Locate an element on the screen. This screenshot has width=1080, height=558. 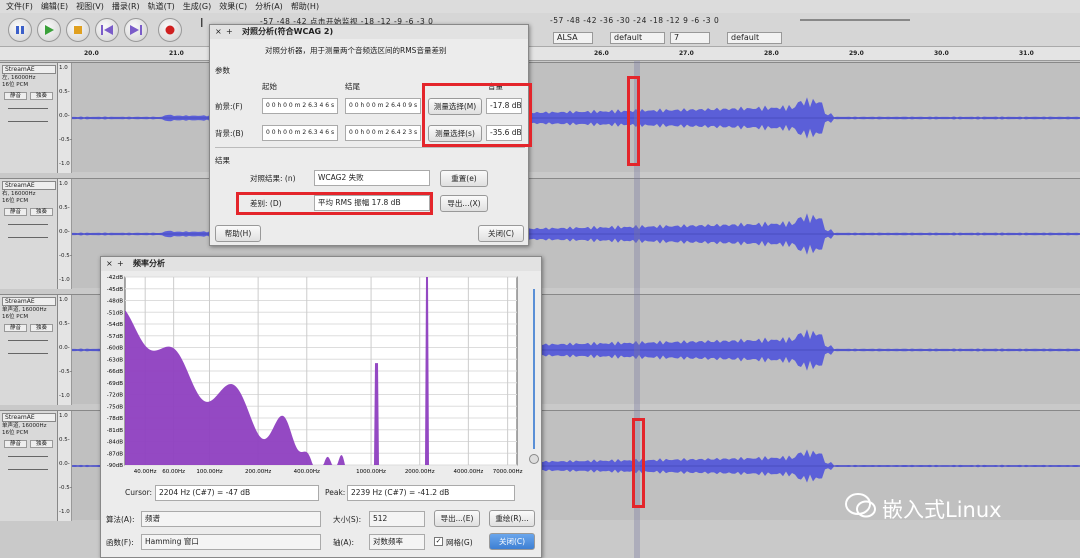
fg-start-field: 0 0 h 0 0 m 2 6.3 4 6 s is located at coordinates (300, 106).